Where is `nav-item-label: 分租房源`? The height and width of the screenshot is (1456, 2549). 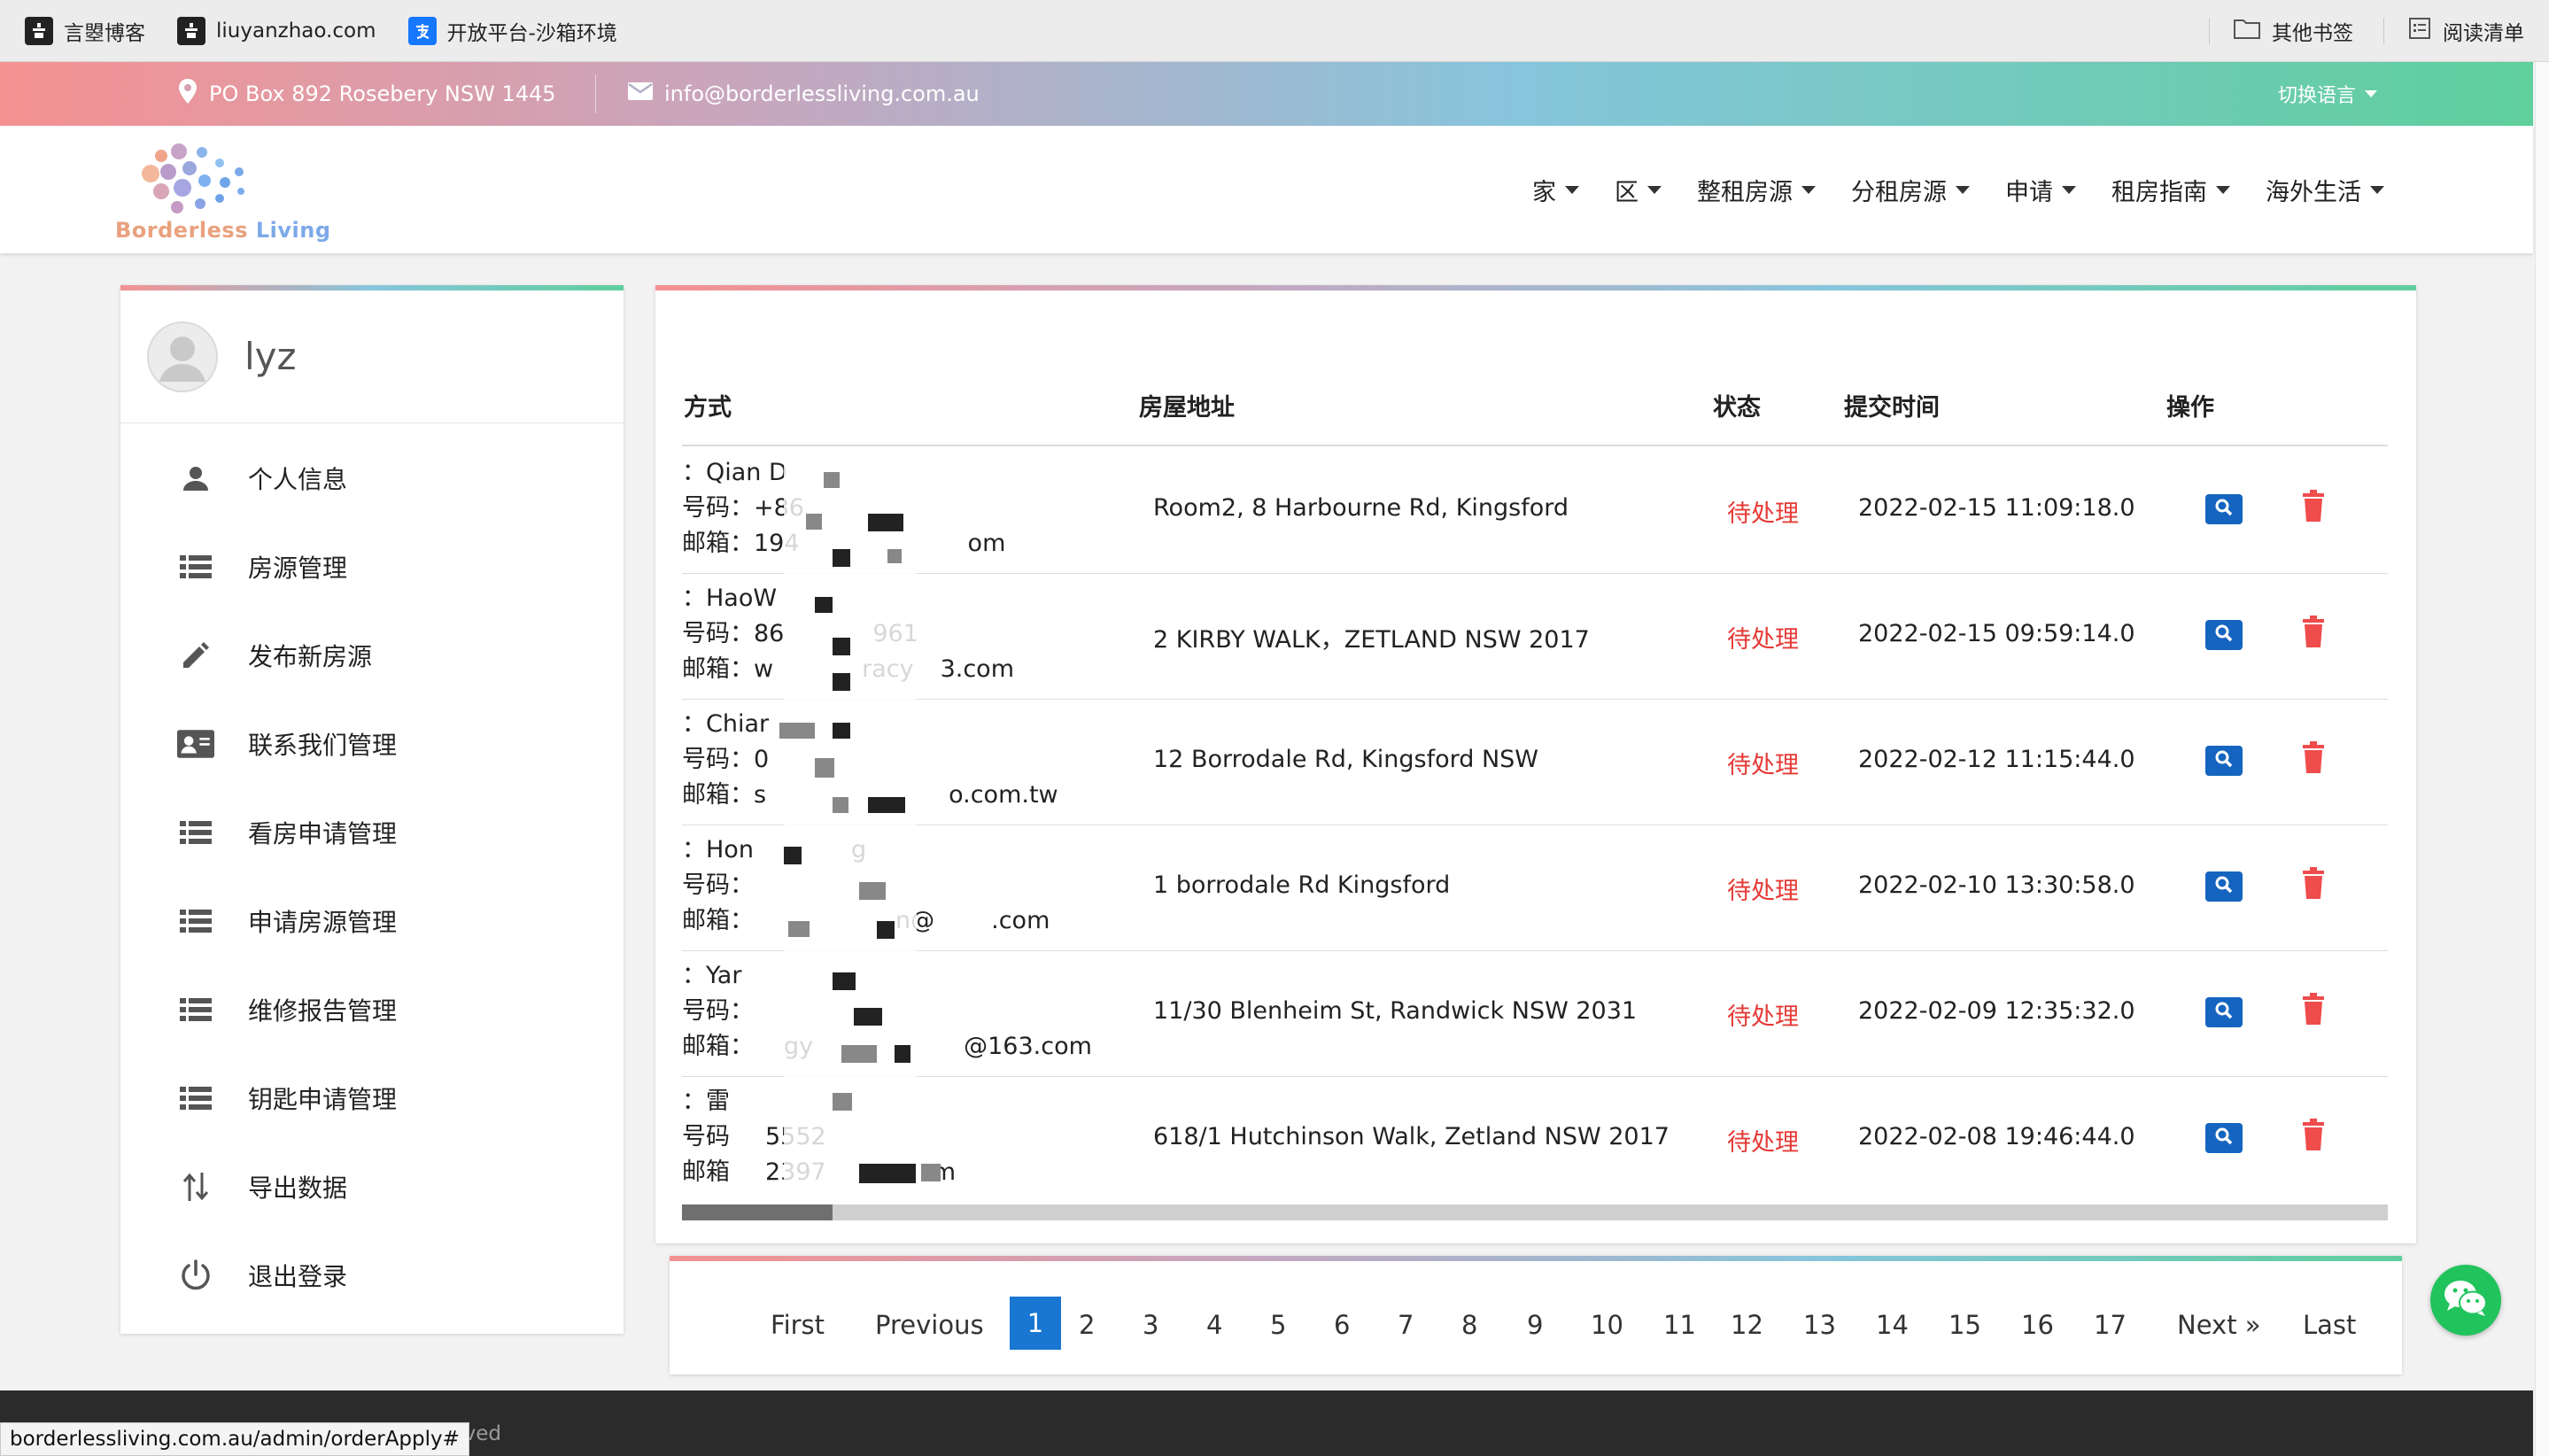 nav-item-label: 分租房源 is located at coordinates (1899, 192).